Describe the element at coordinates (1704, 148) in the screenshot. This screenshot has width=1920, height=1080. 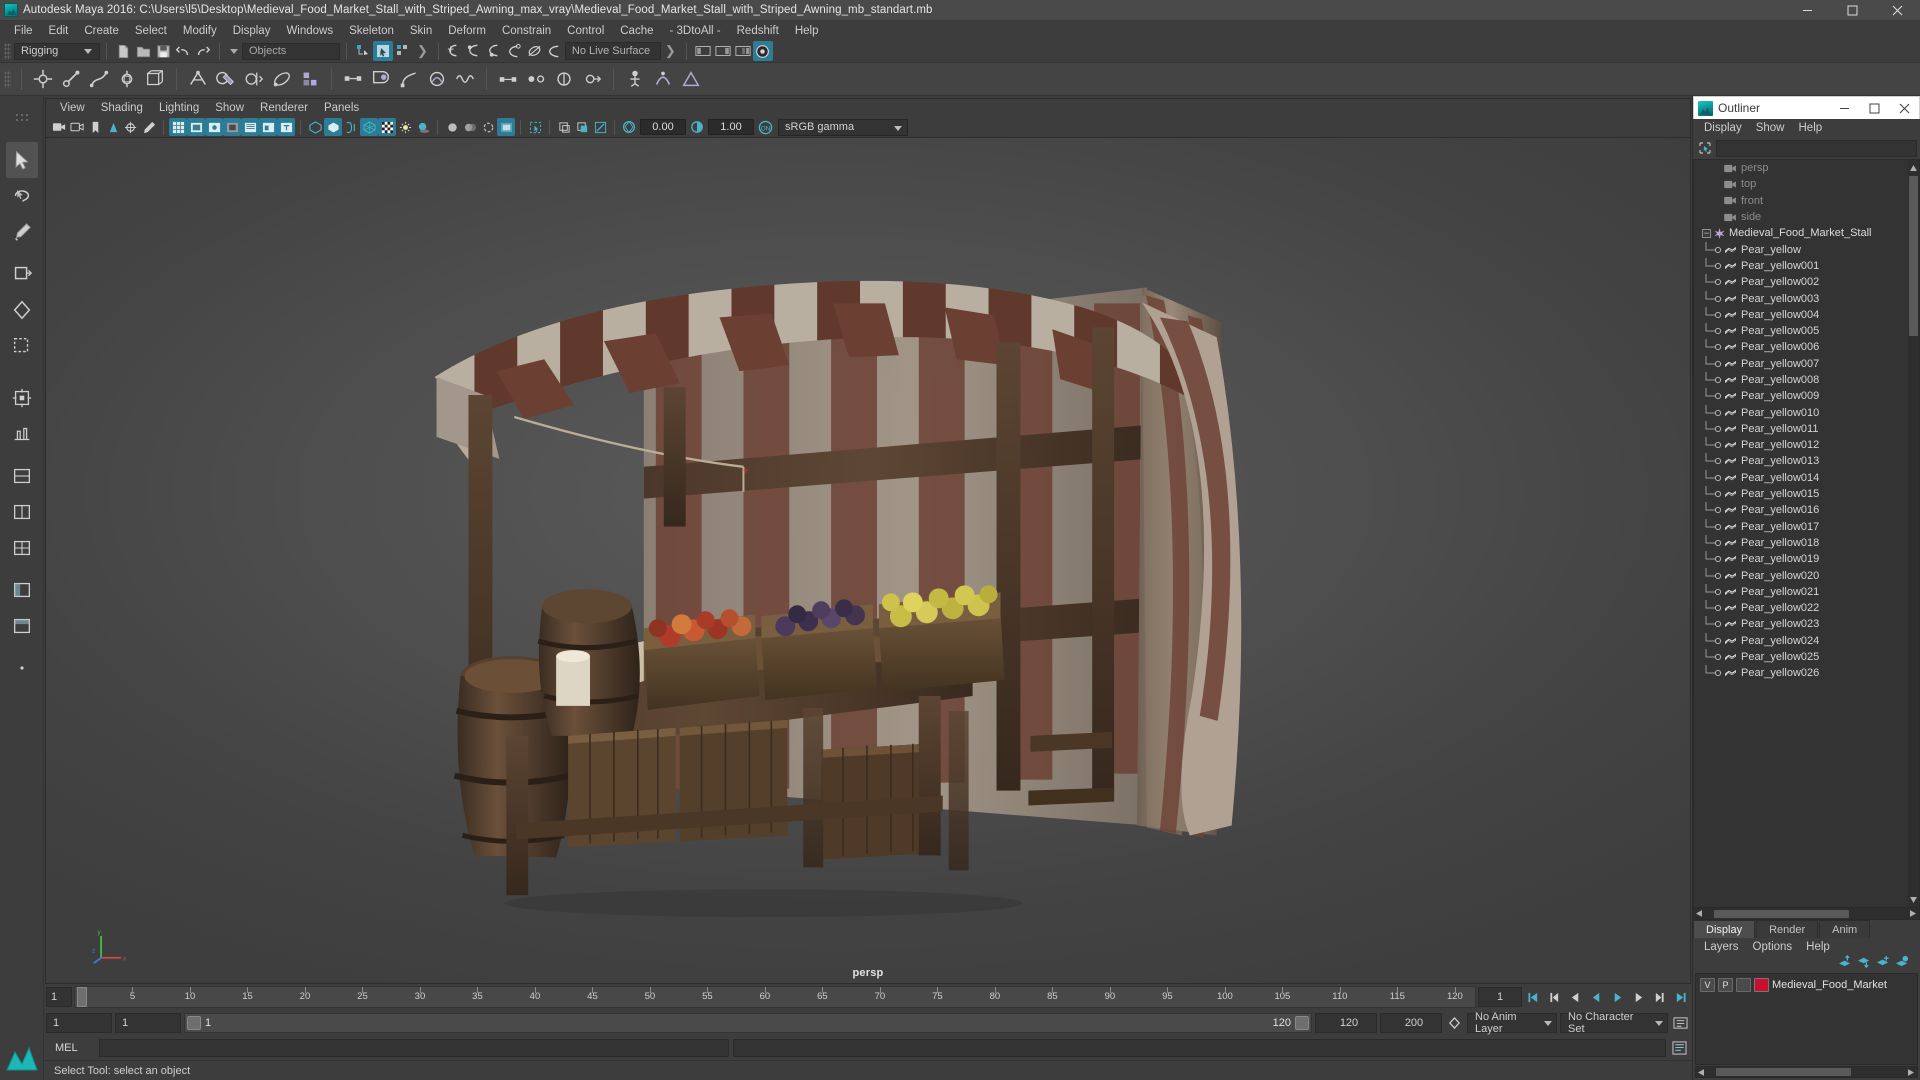
I see `outliner-filter-icon` at that location.